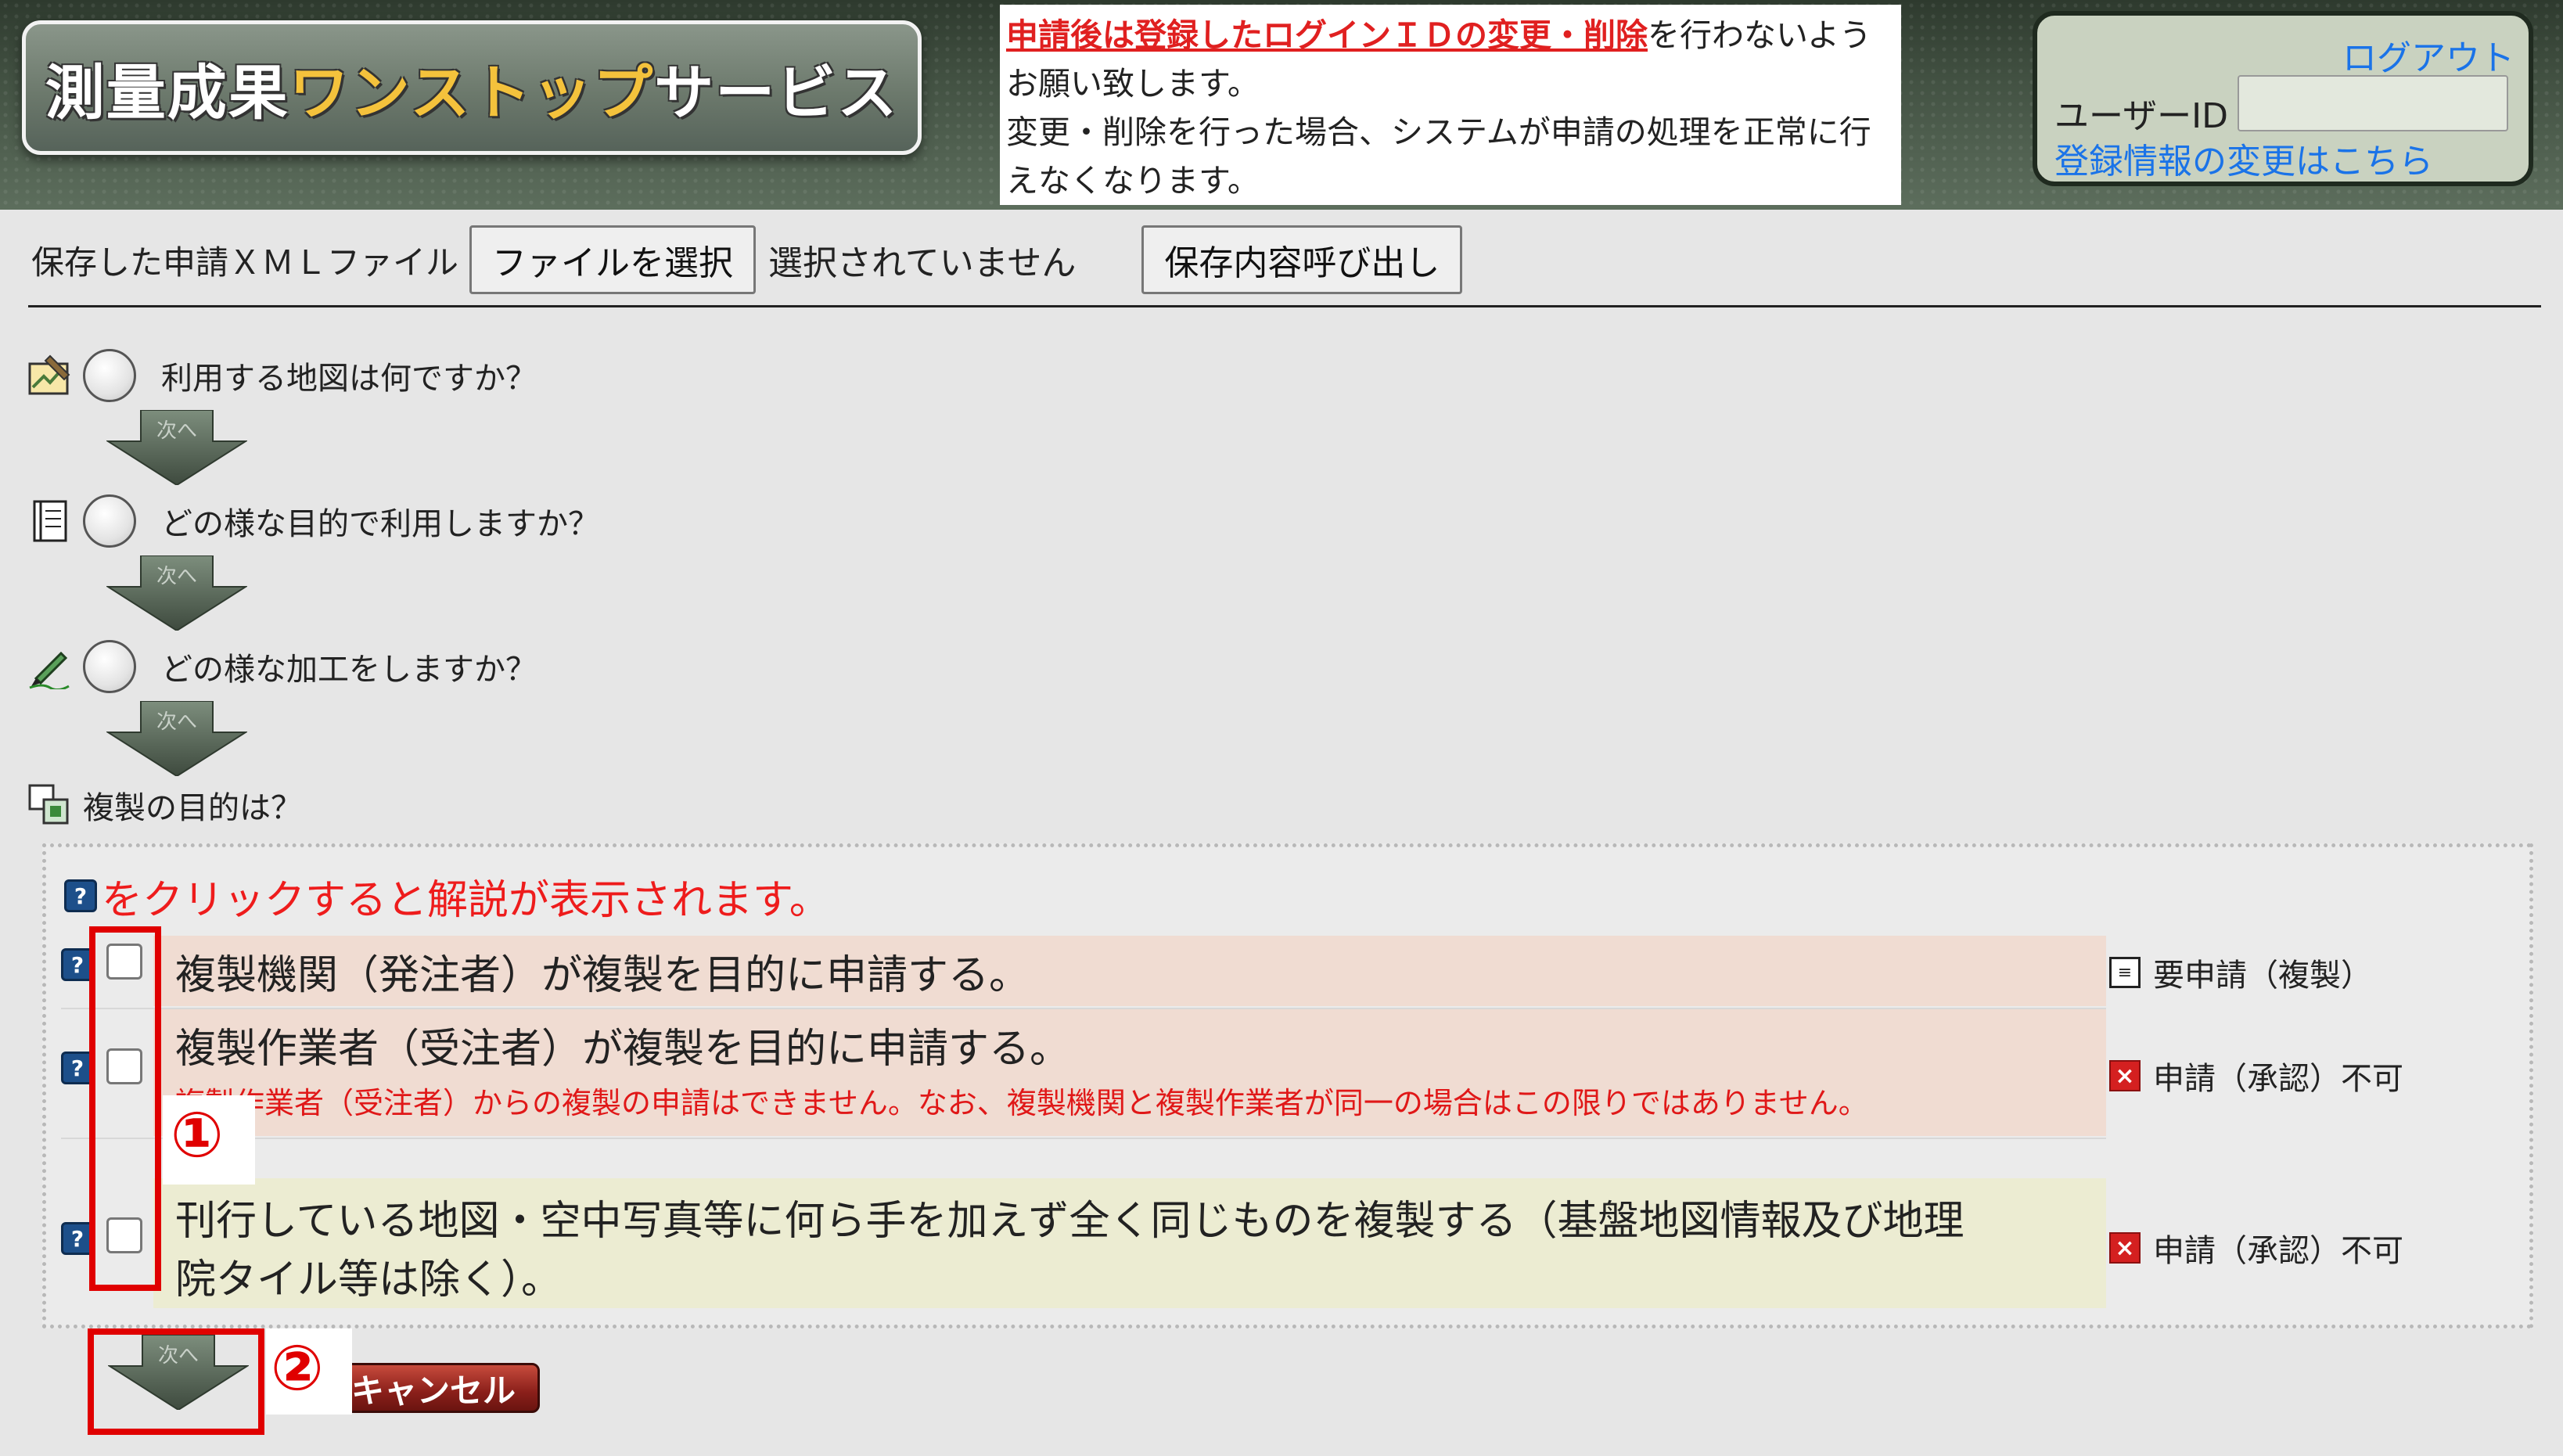 The width and height of the screenshot is (2563, 1456). What do you see at coordinates (2373, 103) in the screenshot?
I see `userid-field` at bounding box center [2373, 103].